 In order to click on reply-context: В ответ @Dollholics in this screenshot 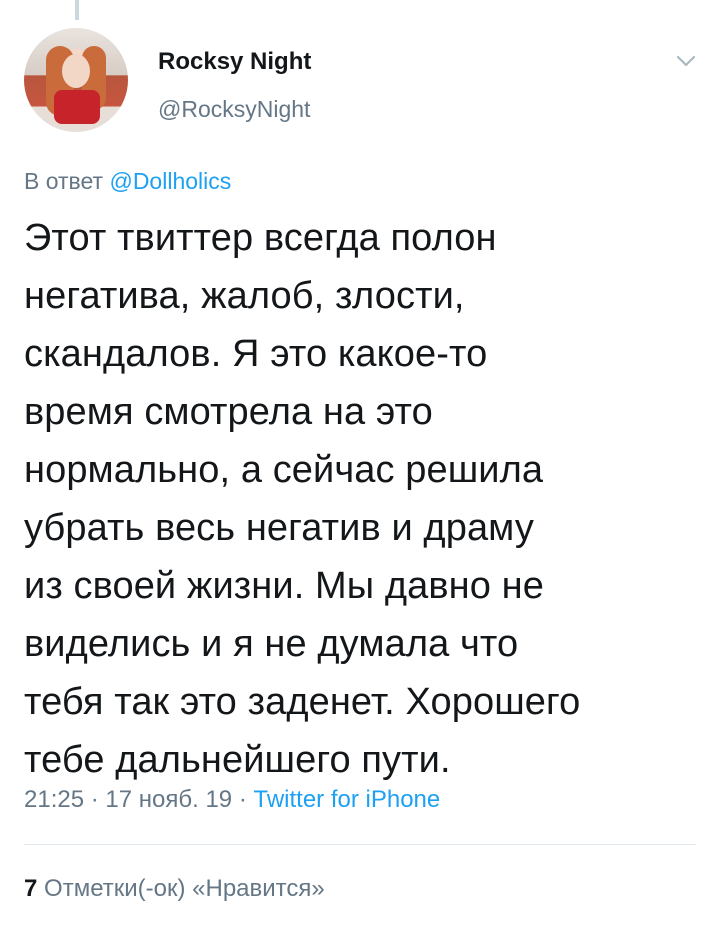, I will do `click(127, 181)`.